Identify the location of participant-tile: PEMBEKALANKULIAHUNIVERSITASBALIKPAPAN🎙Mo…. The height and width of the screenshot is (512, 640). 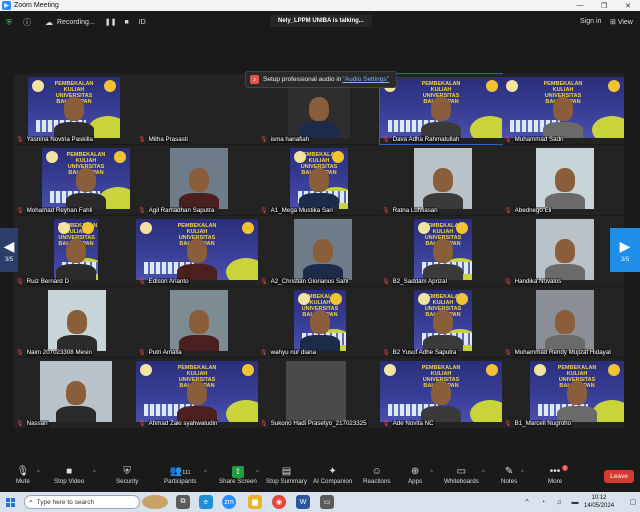
(75, 180).